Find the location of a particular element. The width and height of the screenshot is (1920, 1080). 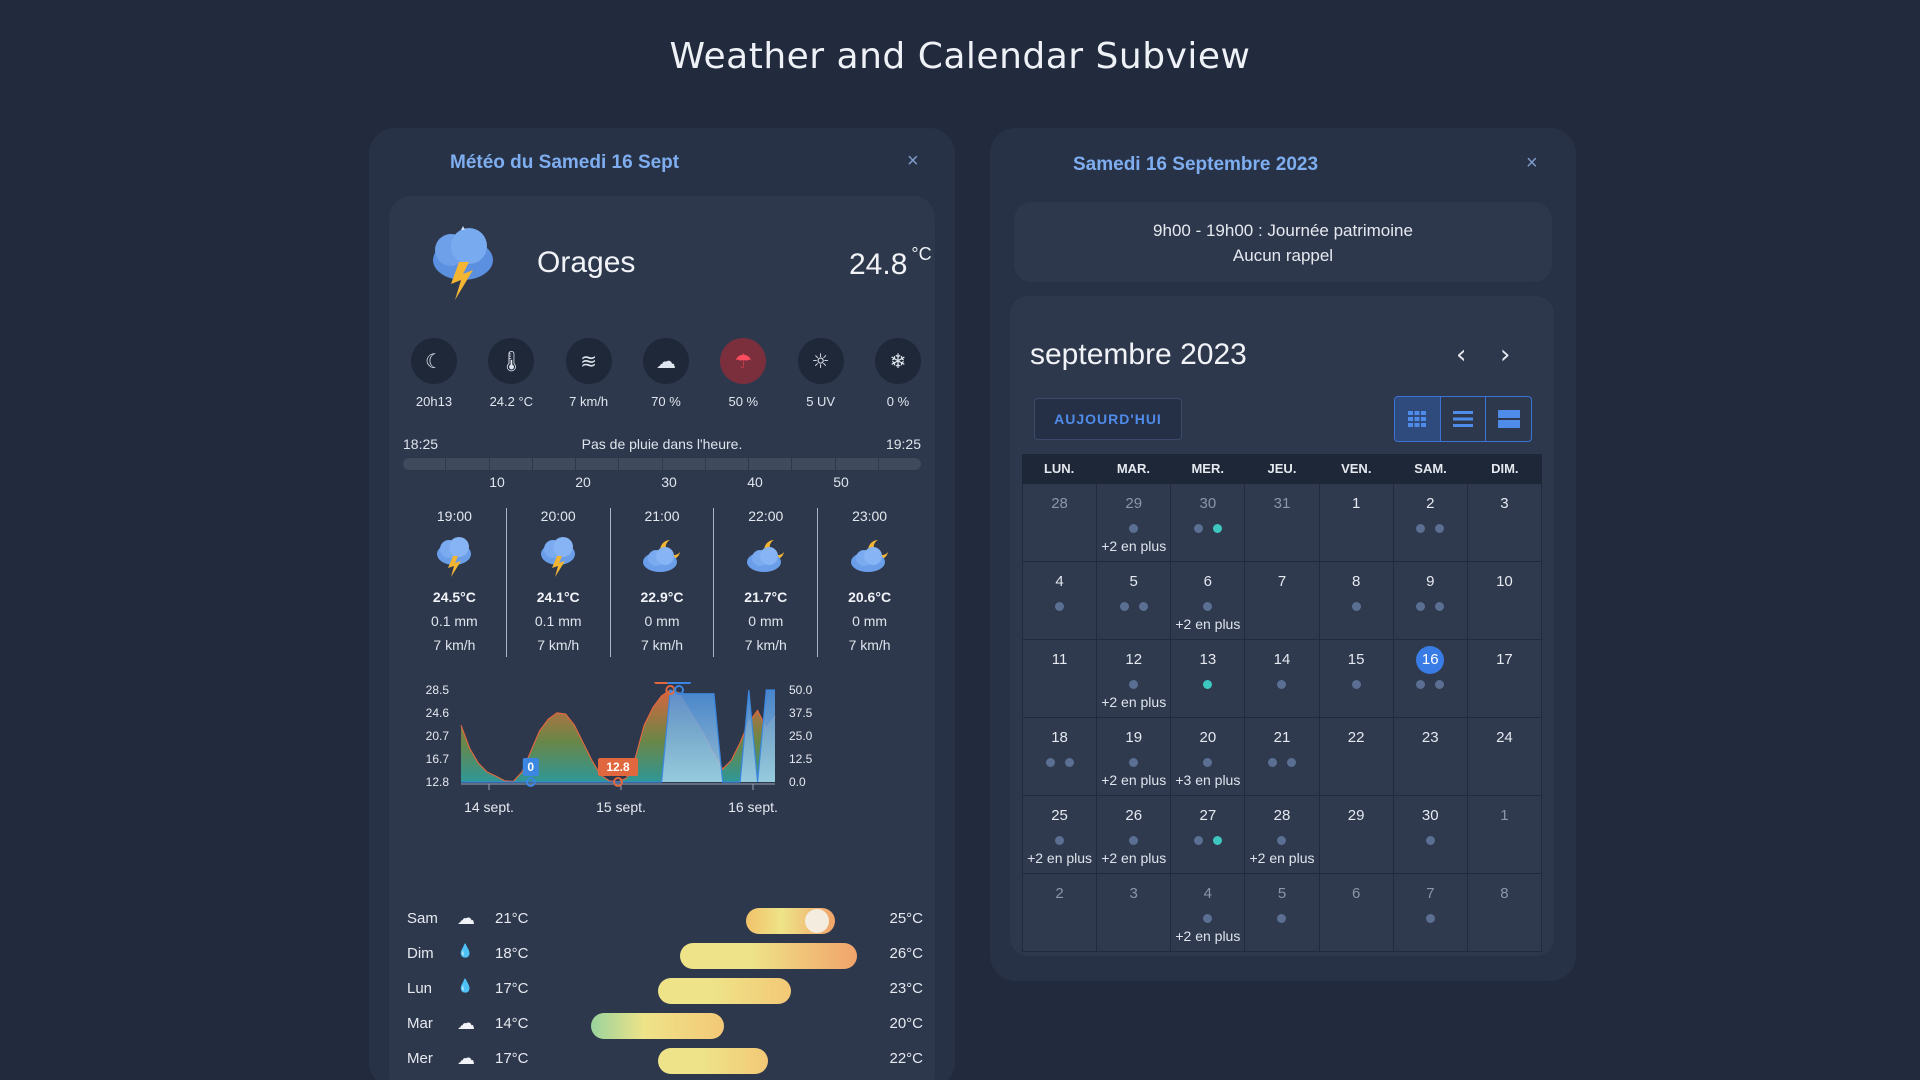

day-number: 28 is located at coordinates (1059, 503).